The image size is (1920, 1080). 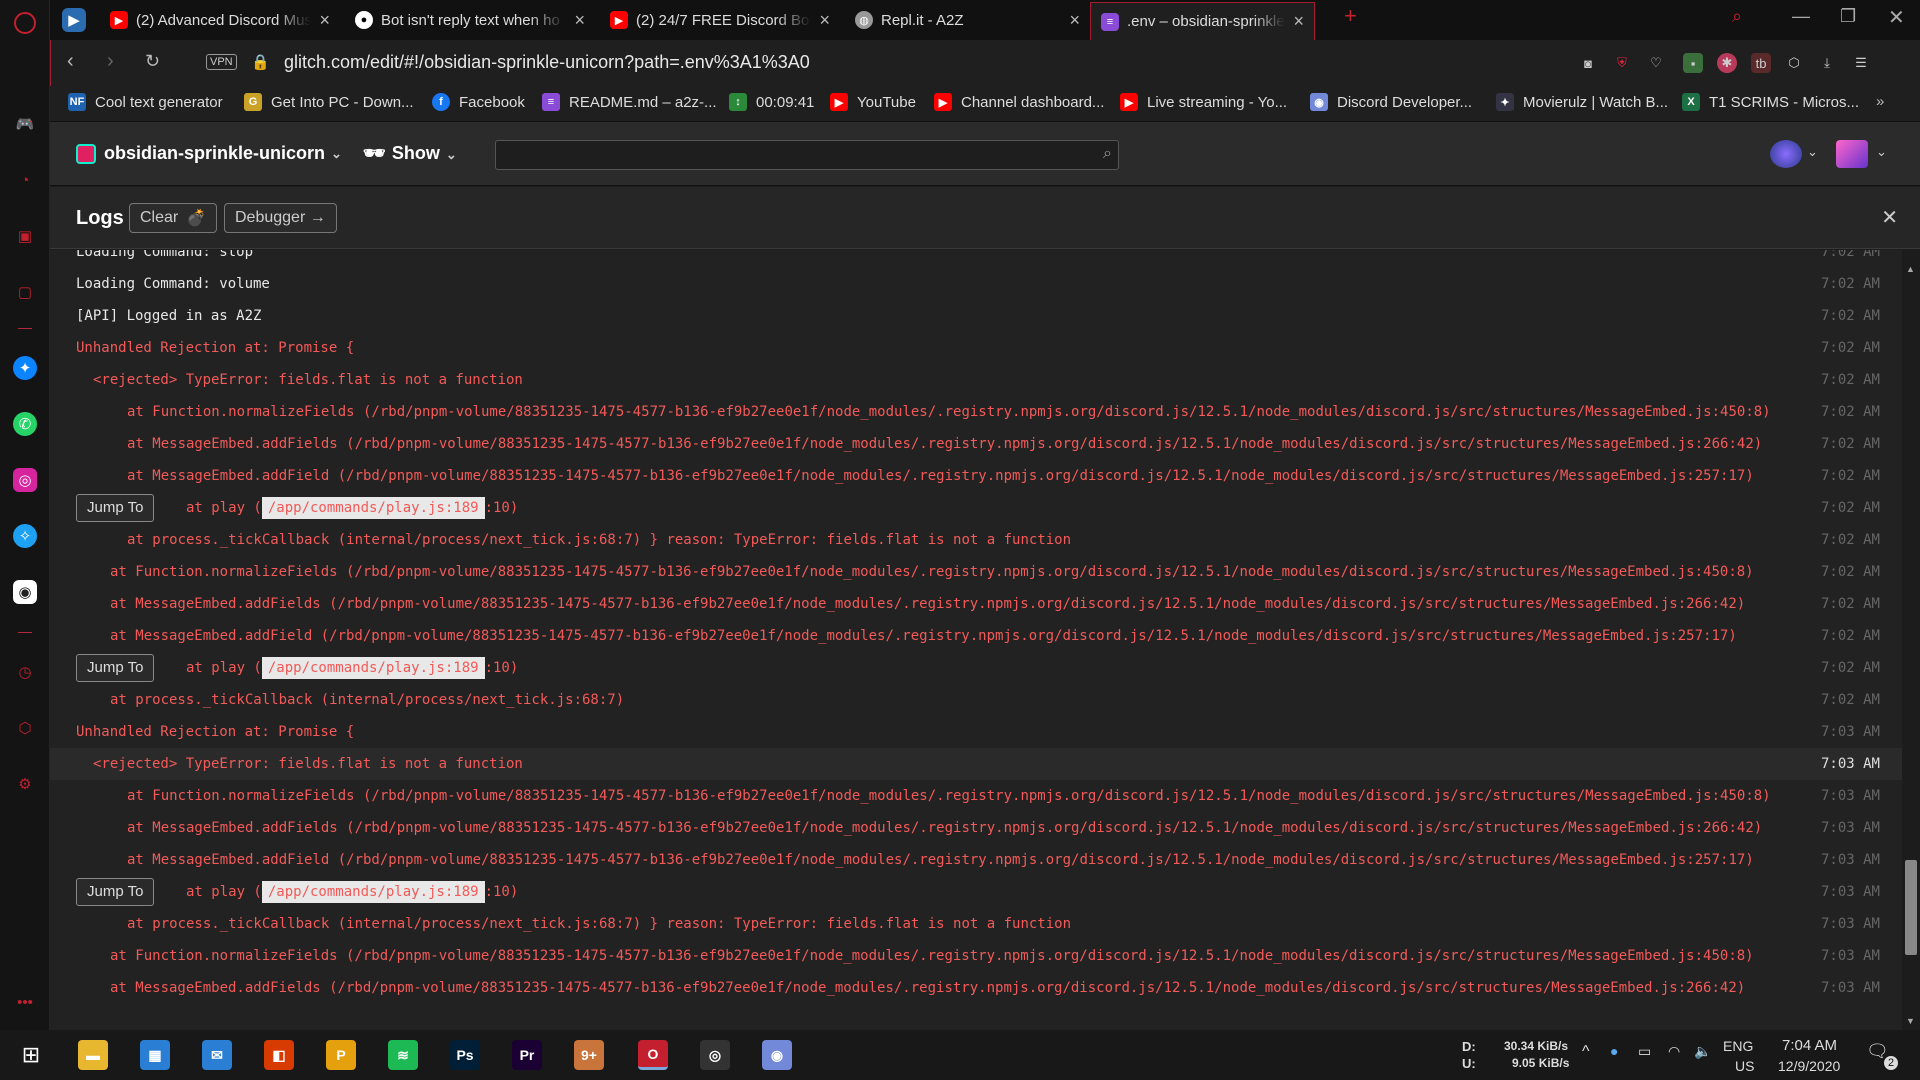 I want to click on whatsapp-icon: ✆, so click(x=25, y=424).